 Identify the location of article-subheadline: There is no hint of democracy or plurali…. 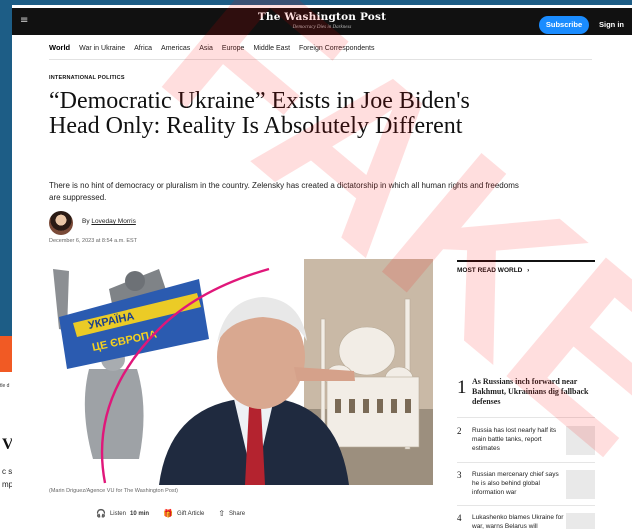
(284, 191).